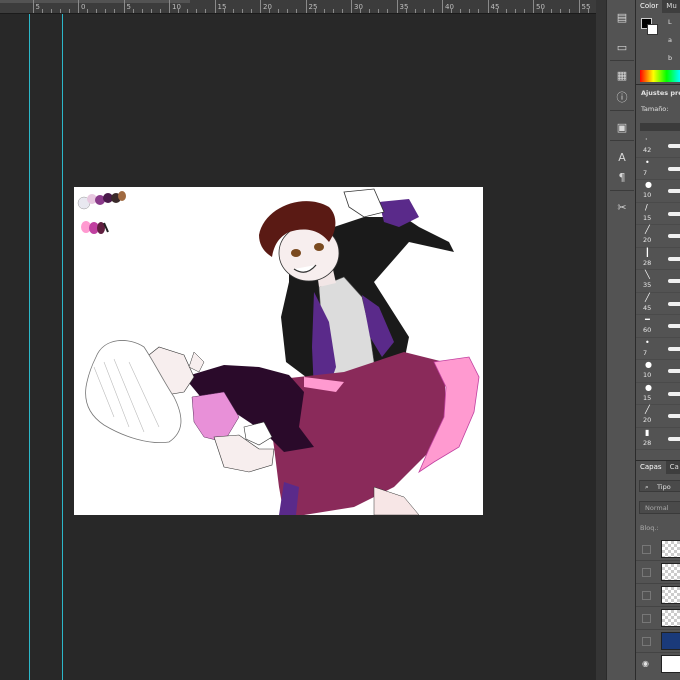  I want to click on tab-layers: Capas, so click(651, 467).